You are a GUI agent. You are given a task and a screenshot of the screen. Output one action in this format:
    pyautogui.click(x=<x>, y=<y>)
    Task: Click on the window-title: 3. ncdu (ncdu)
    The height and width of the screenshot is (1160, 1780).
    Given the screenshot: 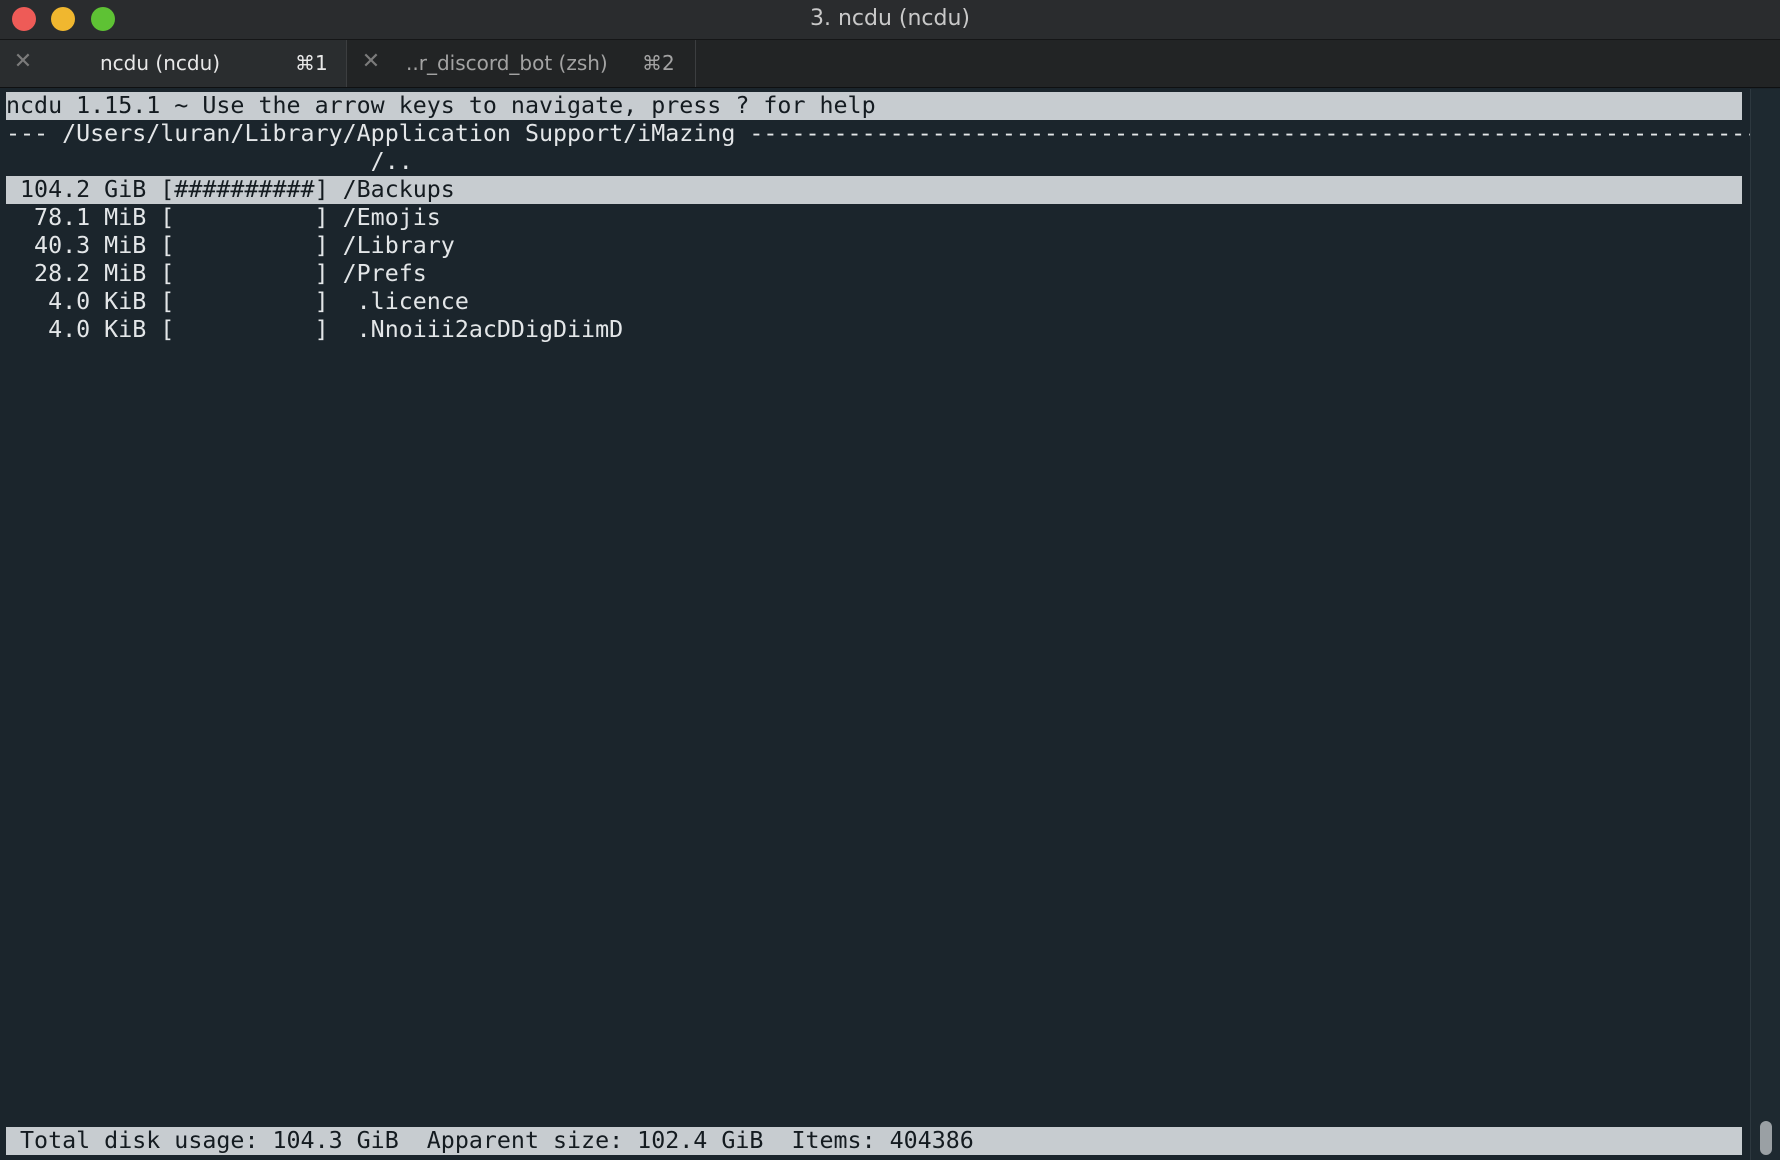 What is the action you would take?
    pyautogui.click(x=890, y=18)
    